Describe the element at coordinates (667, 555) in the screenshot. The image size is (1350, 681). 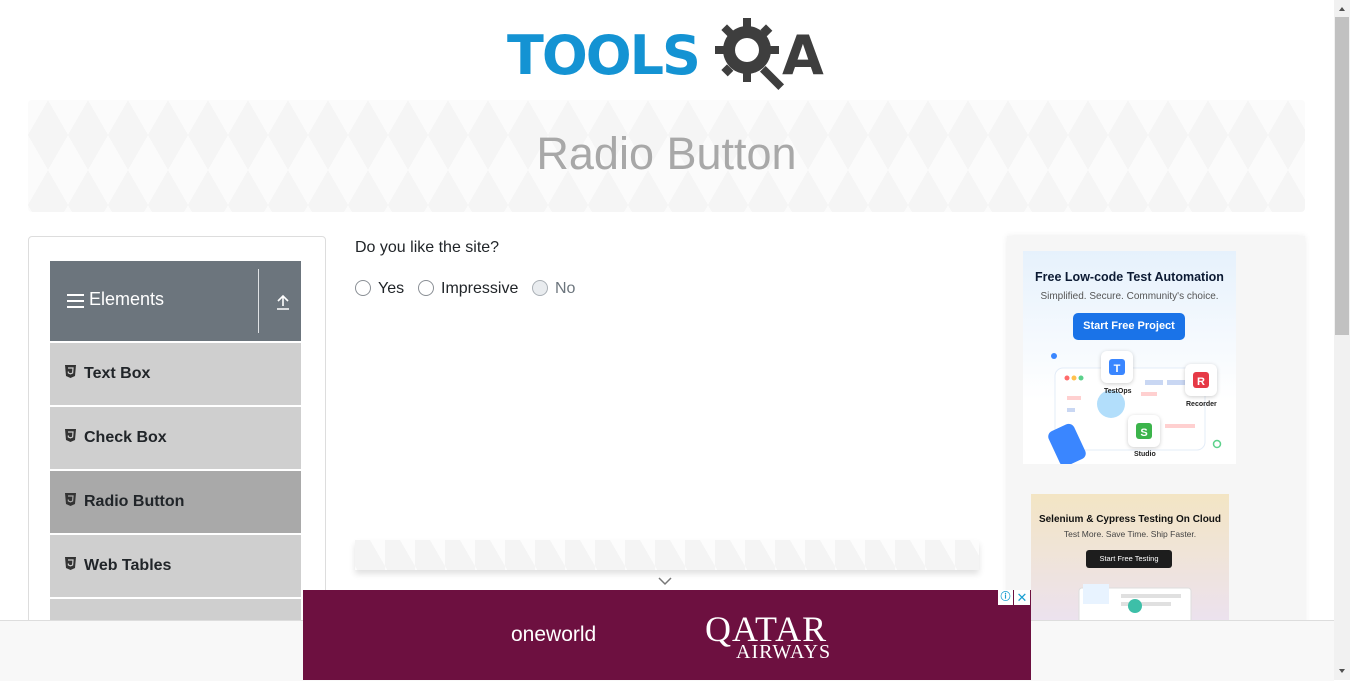
I see `footer-strip` at that location.